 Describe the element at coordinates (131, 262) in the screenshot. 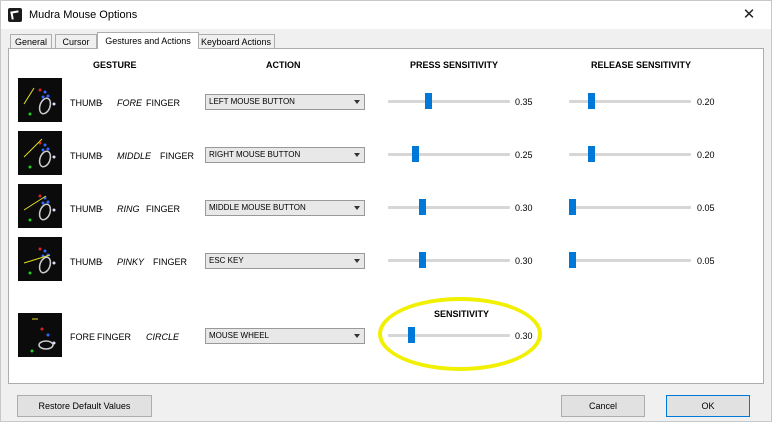

I see `gesture-label-part: PINKY` at that location.